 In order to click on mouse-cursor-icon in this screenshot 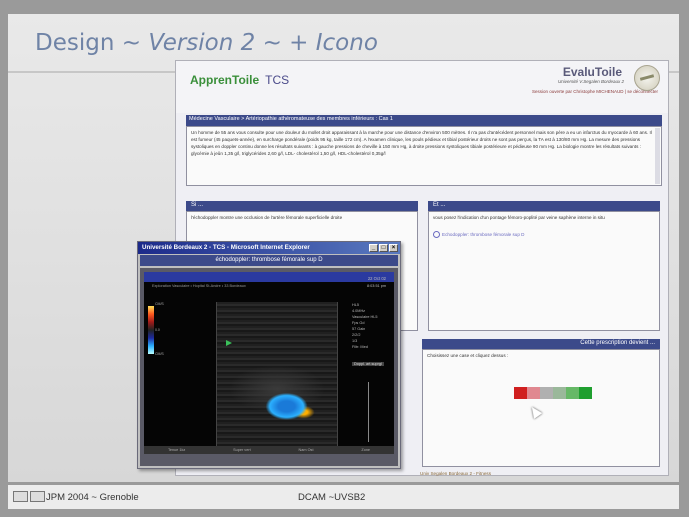, I will do `click(535, 411)`.